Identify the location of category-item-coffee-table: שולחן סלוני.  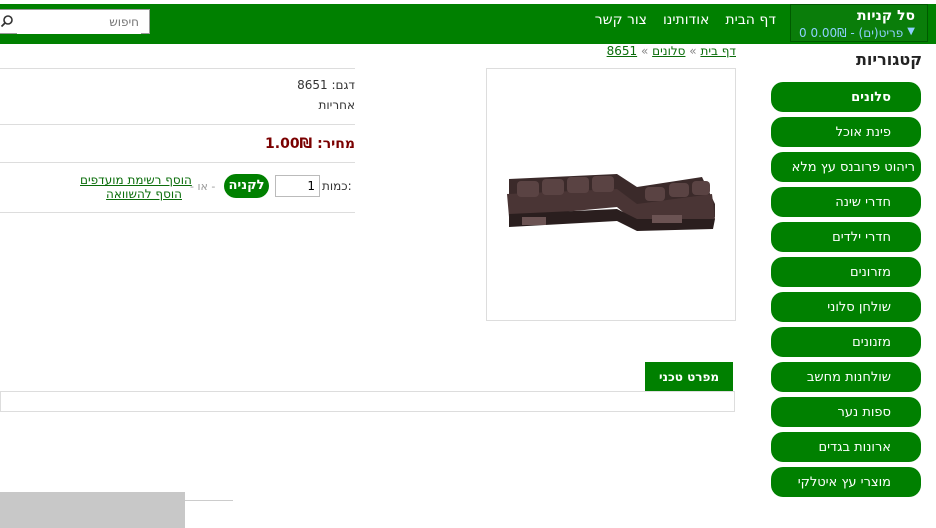
(846, 307).